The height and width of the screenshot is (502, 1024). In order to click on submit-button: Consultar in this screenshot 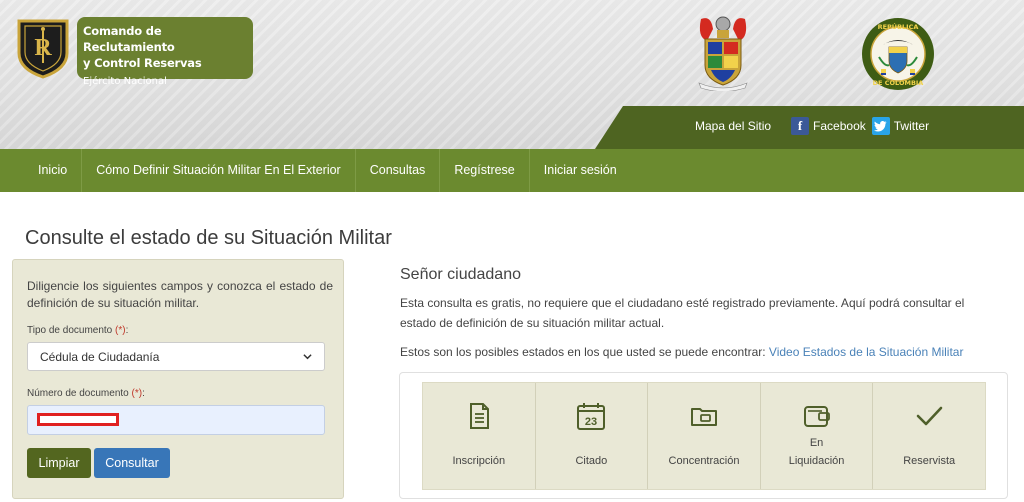, I will do `click(132, 463)`.